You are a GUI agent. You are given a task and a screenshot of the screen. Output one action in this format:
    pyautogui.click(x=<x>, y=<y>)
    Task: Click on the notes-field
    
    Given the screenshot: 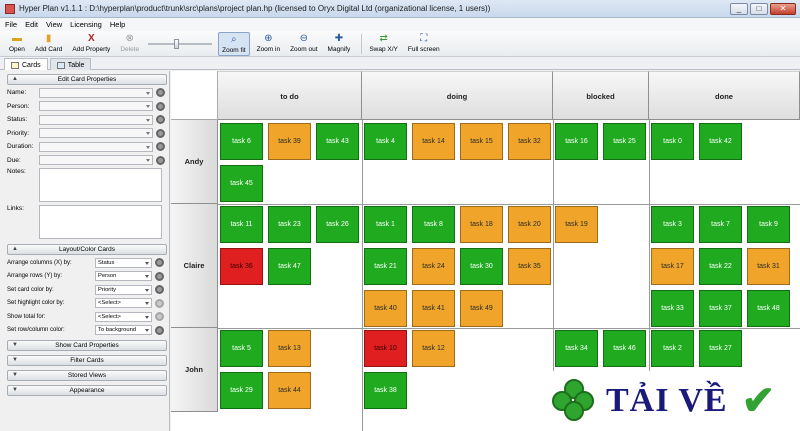 What is the action you would take?
    pyautogui.click(x=100, y=185)
    